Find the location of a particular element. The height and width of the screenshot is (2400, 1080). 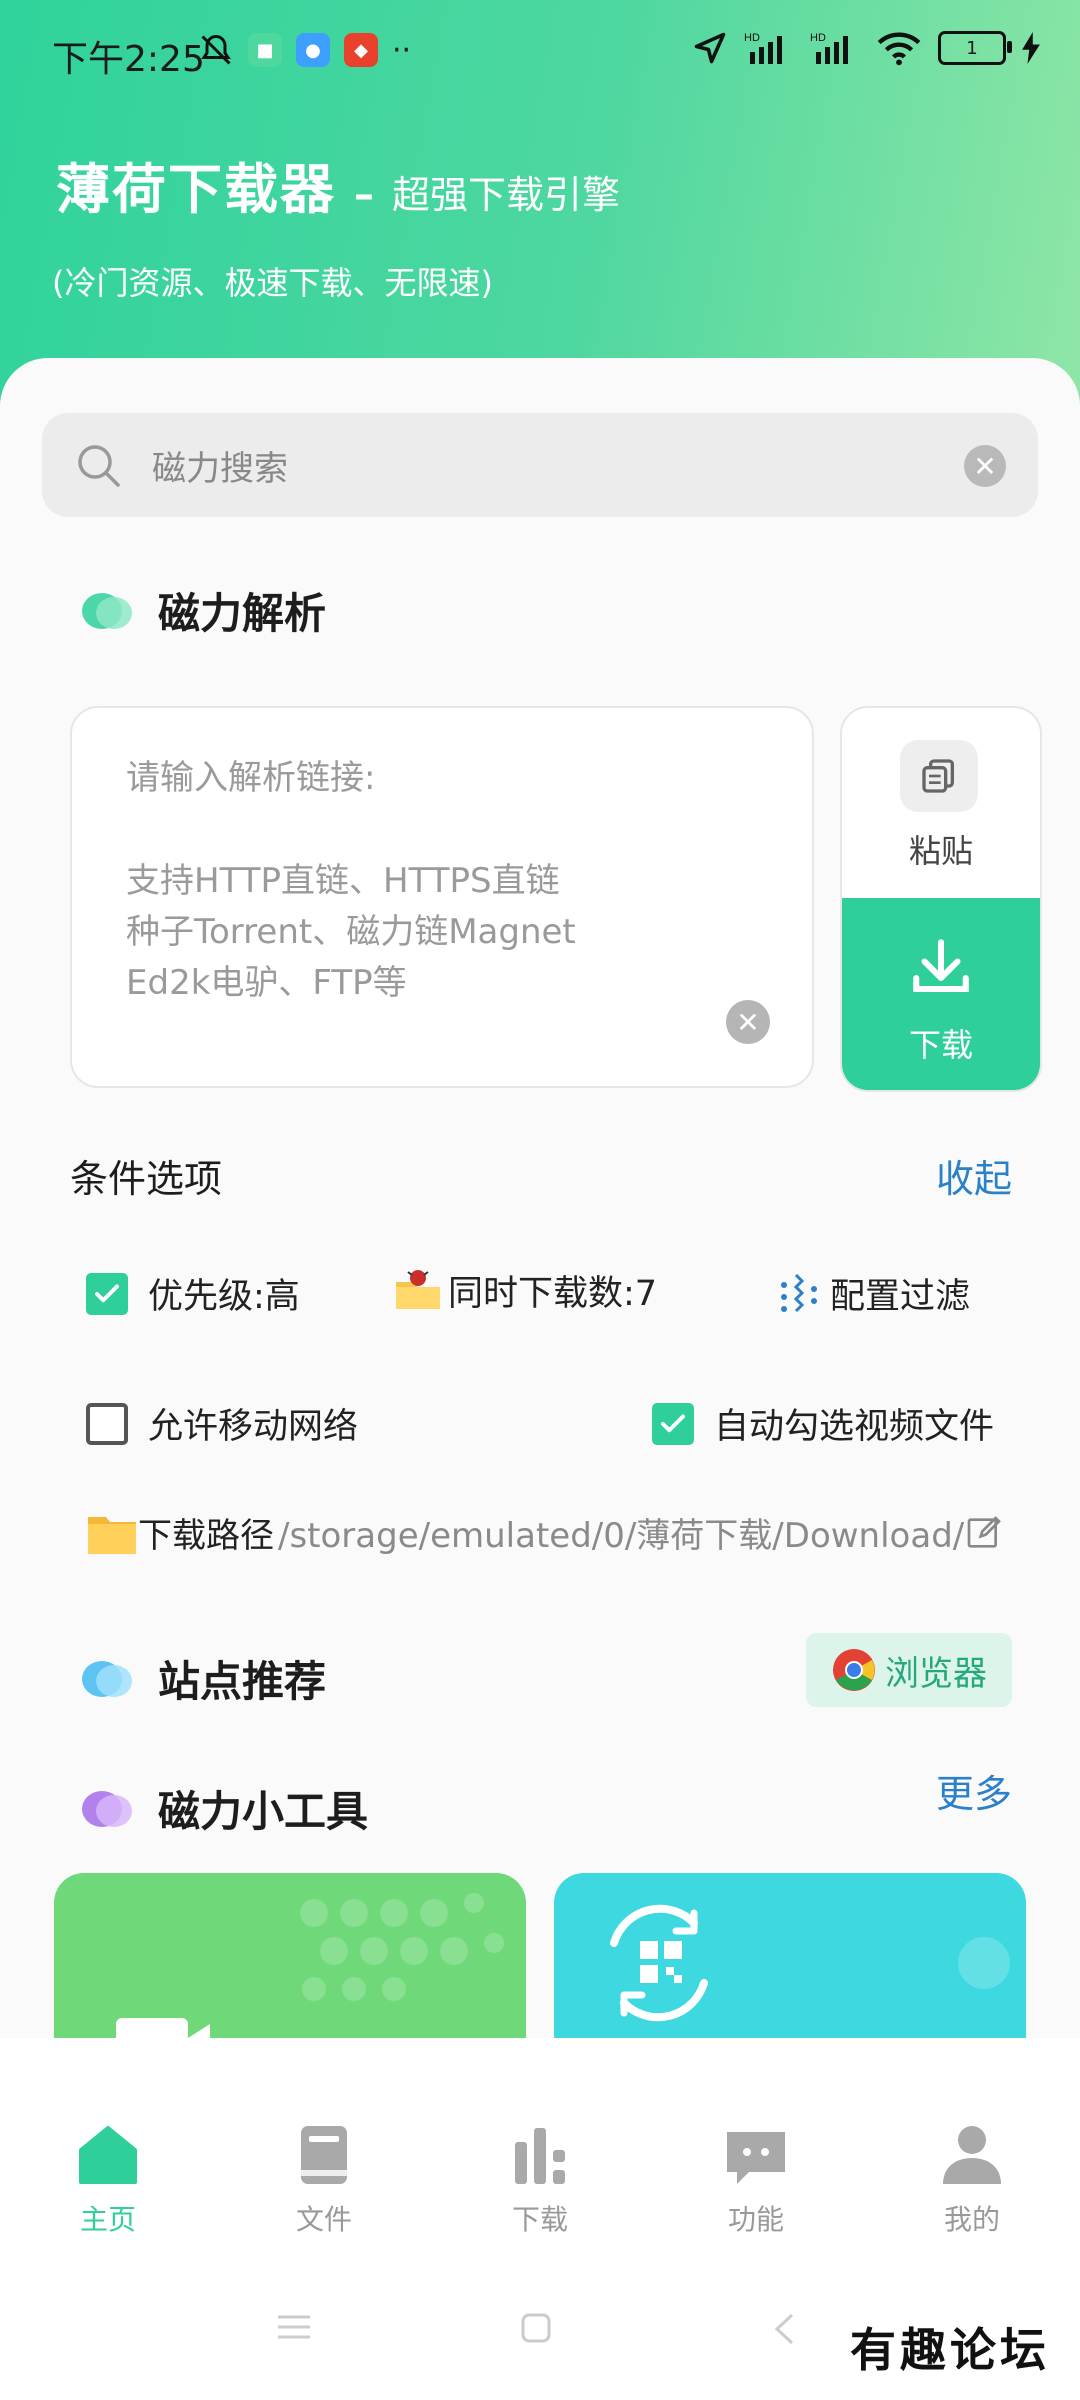

app-name: 薄荷下载器 is located at coordinates (196, 189).